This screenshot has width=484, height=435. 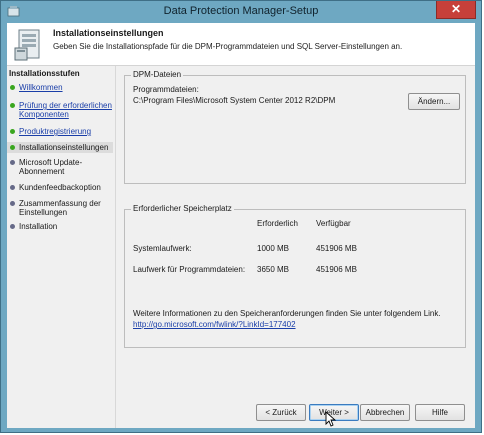 I want to click on system-drive-required: 1000 MB, so click(x=273, y=248).